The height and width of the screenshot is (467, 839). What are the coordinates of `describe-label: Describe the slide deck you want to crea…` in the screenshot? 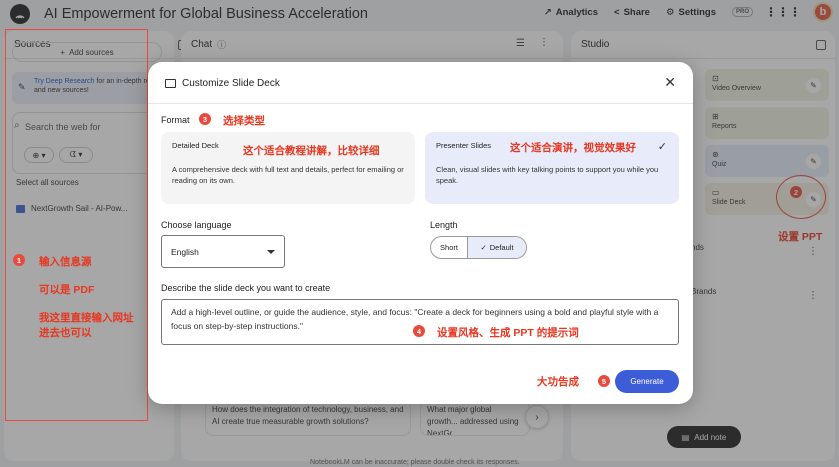 It's located at (246, 288).